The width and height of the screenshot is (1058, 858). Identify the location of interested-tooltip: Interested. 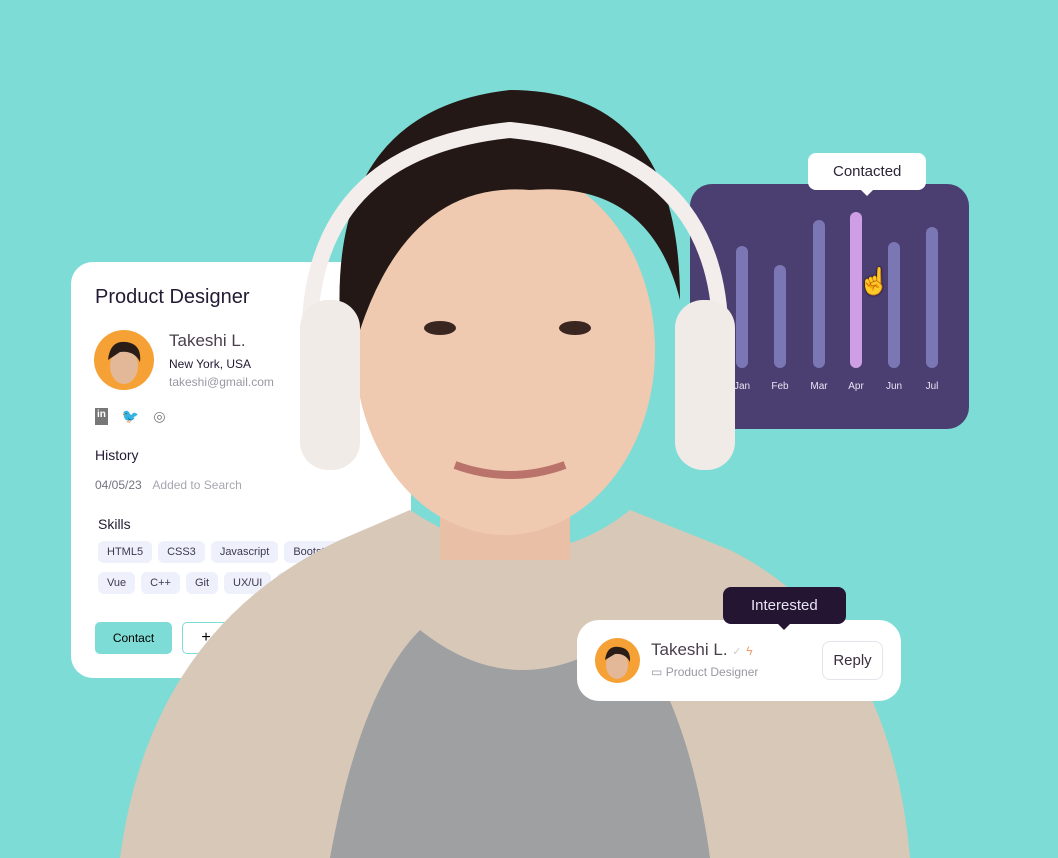
(784, 608).